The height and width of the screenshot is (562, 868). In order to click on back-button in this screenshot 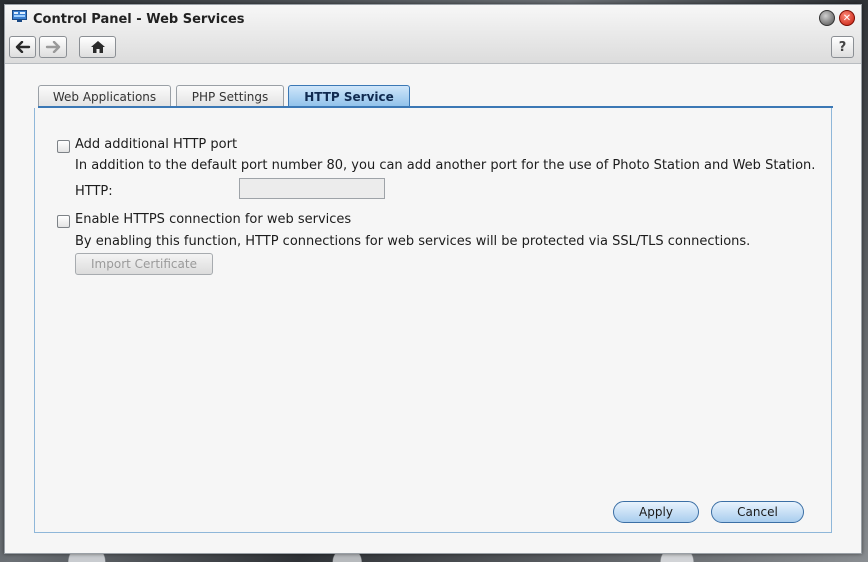, I will do `click(22, 47)`.